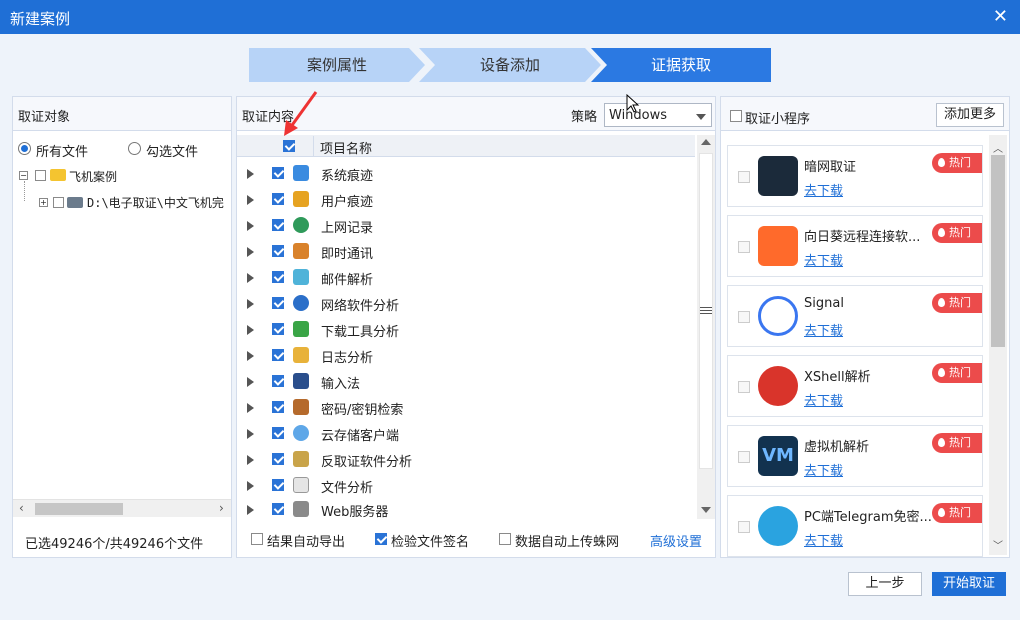 The height and width of the screenshot is (620, 1020). What do you see at coordinates (970, 115) in the screenshot?
I see `add-more-button: 添加更多` at bounding box center [970, 115].